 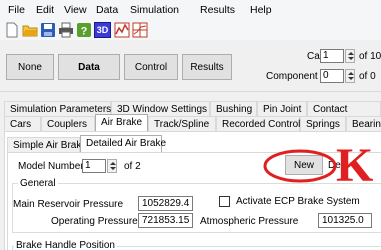 What do you see at coordinates (140, 30) in the screenshot?
I see `grid-chart-icon` at bounding box center [140, 30].